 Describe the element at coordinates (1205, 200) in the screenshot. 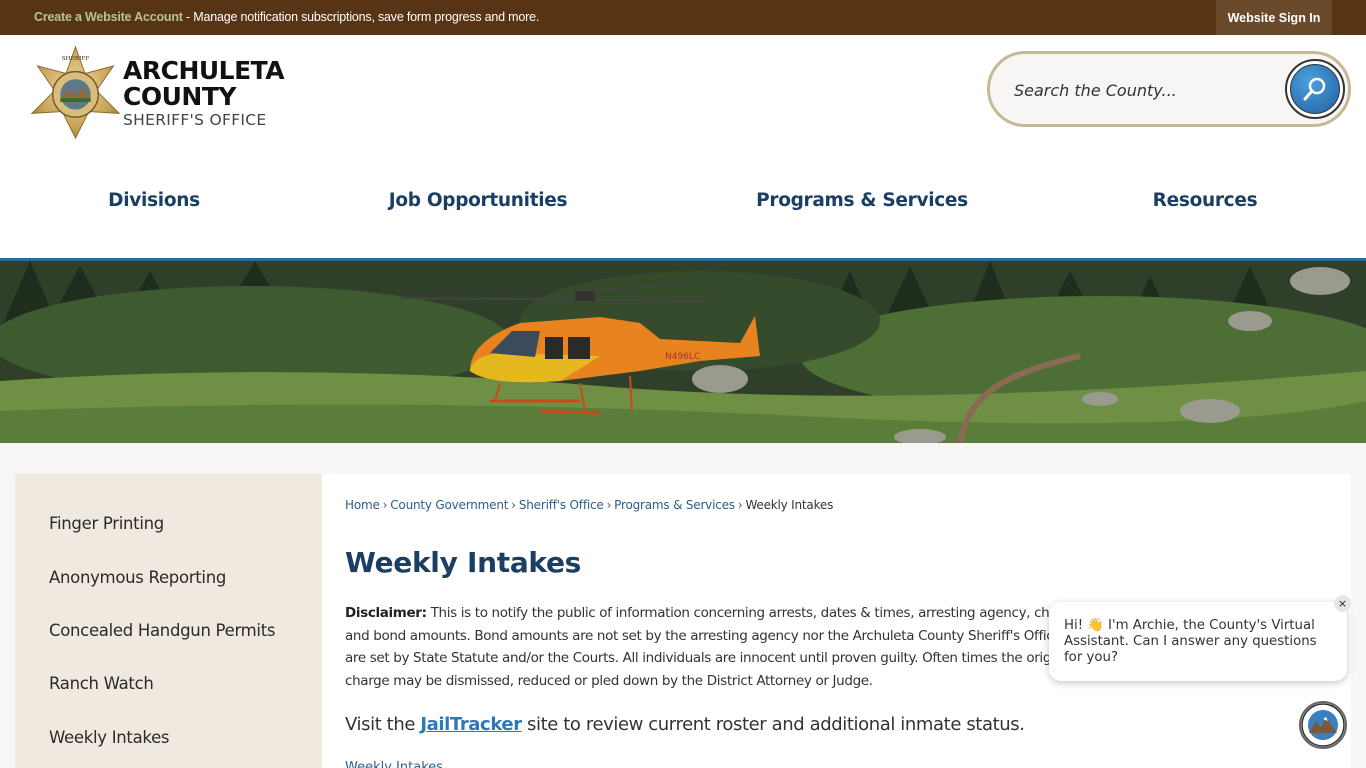

I see `nav-item-resources: Resources` at that location.